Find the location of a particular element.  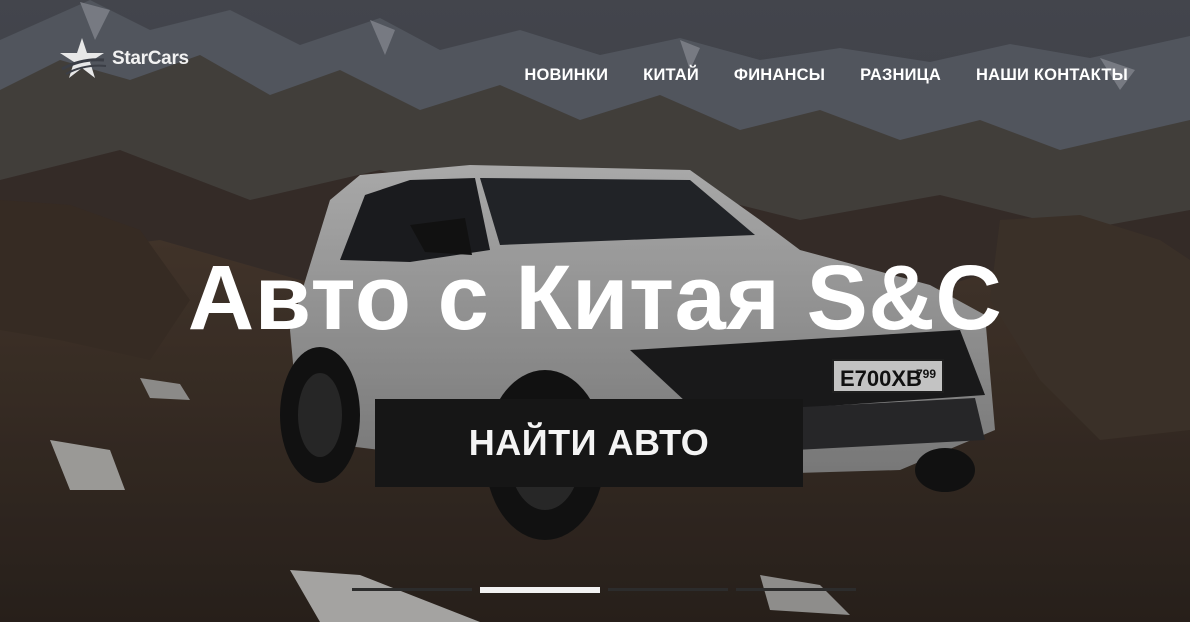

nav-item-finansy: ФИНАНСЫ is located at coordinates (779, 75).